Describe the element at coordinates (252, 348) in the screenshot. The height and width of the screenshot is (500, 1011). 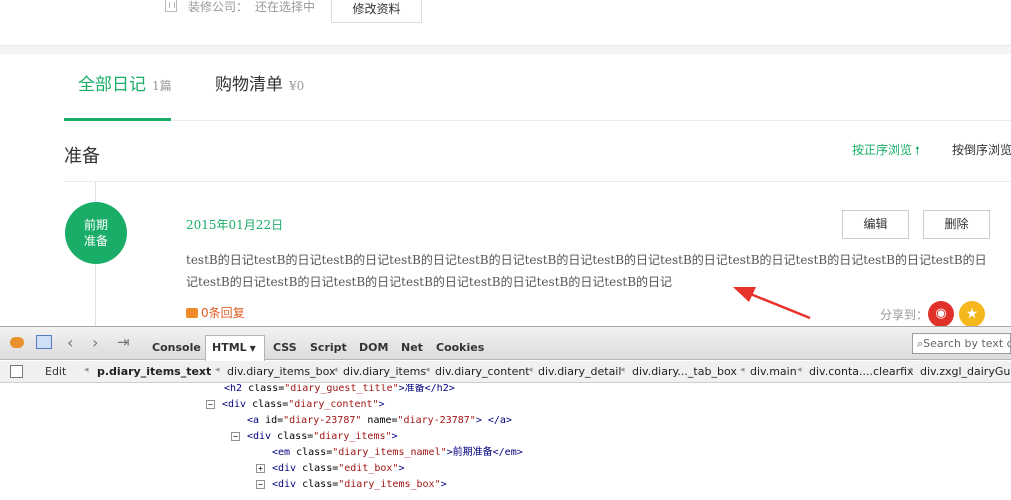
I see `chevron-down-icon: ▼` at that location.